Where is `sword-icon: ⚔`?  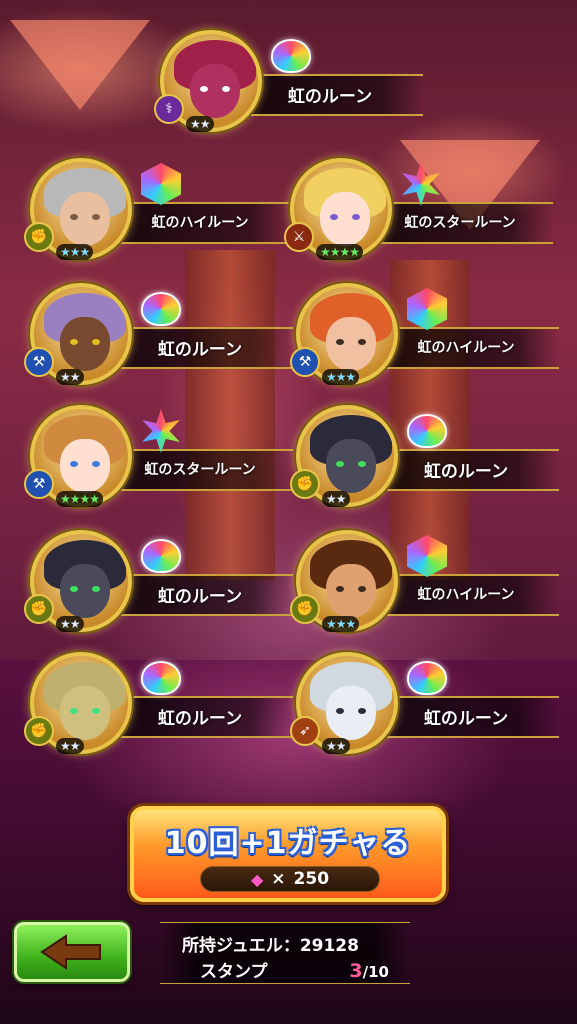 sword-icon: ⚔ is located at coordinates (299, 237).